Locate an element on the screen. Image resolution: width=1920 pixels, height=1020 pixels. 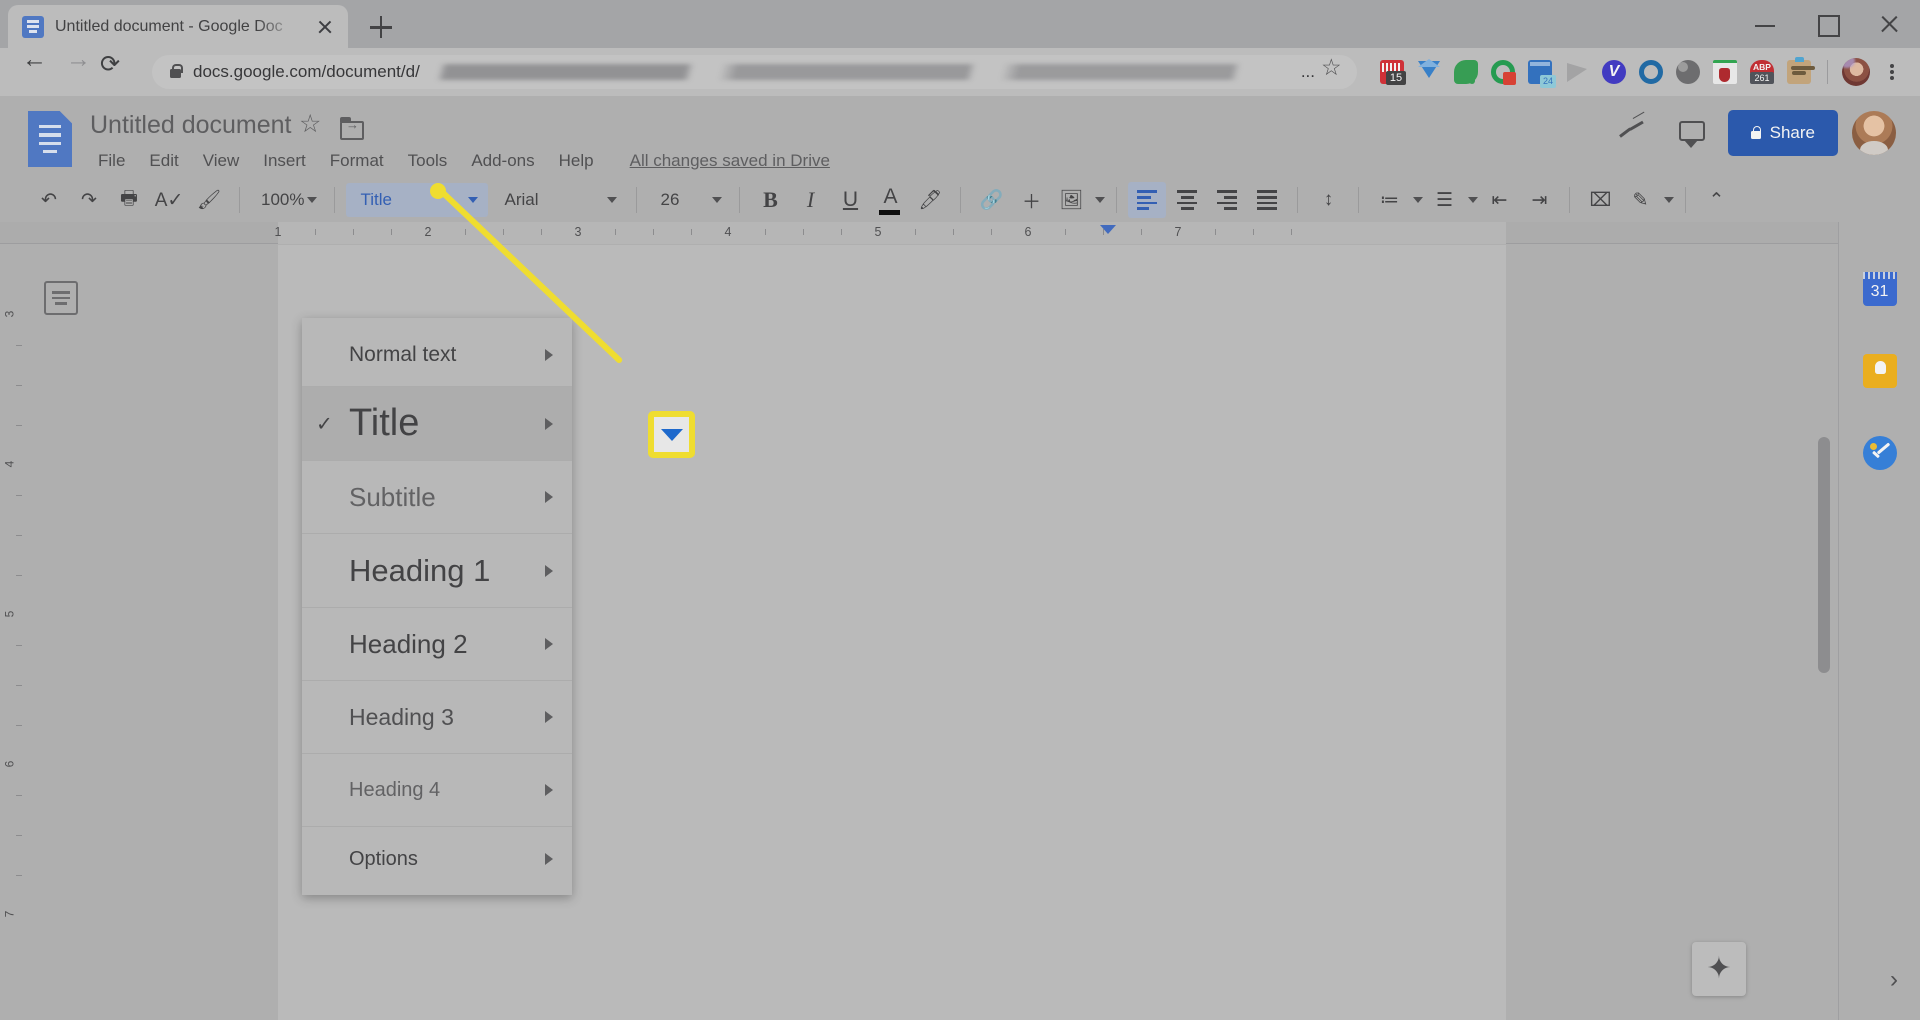
align-left-icon is located at coordinates (1147, 200).